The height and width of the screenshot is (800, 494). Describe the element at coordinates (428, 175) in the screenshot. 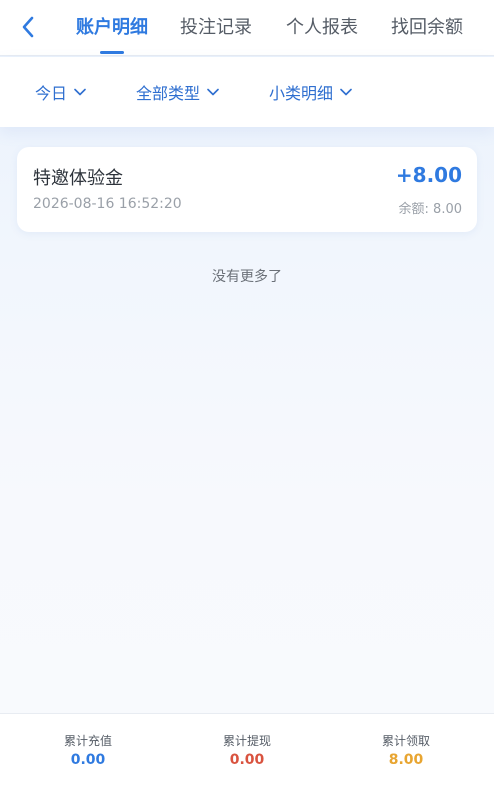

I see `record-amount: +8.00` at that location.